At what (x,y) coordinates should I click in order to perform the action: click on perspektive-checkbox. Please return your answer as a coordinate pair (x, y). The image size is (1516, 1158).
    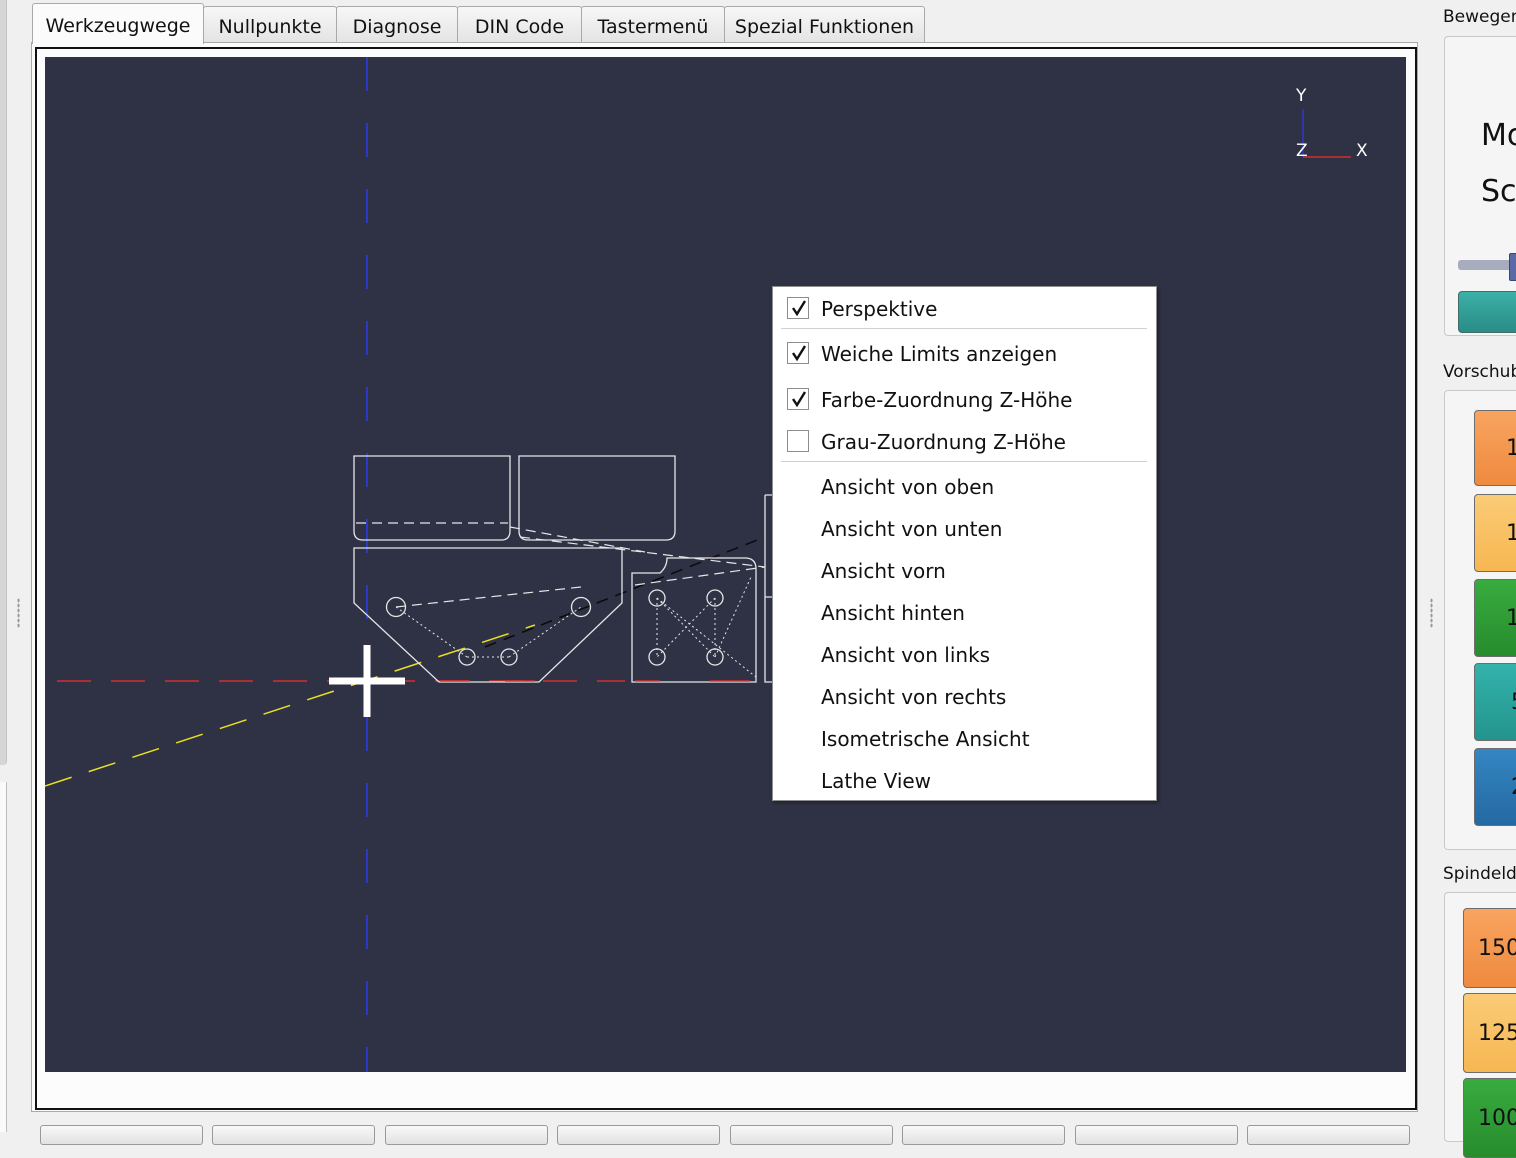
    Looking at the image, I should click on (798, 308).